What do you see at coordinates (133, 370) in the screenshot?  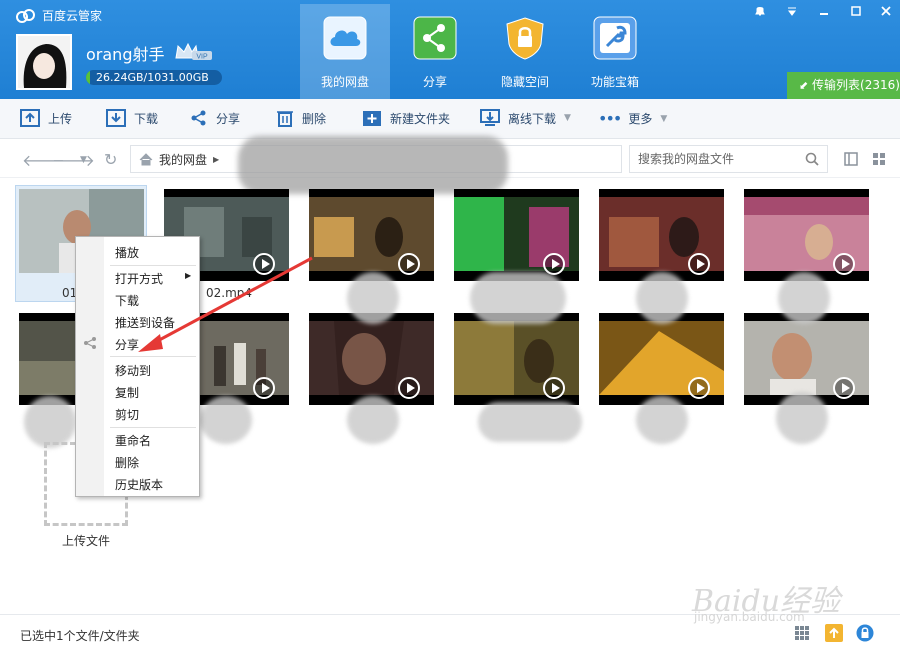 I see `menu-item-move-to: 移动到` at bounding box center [133, 370].